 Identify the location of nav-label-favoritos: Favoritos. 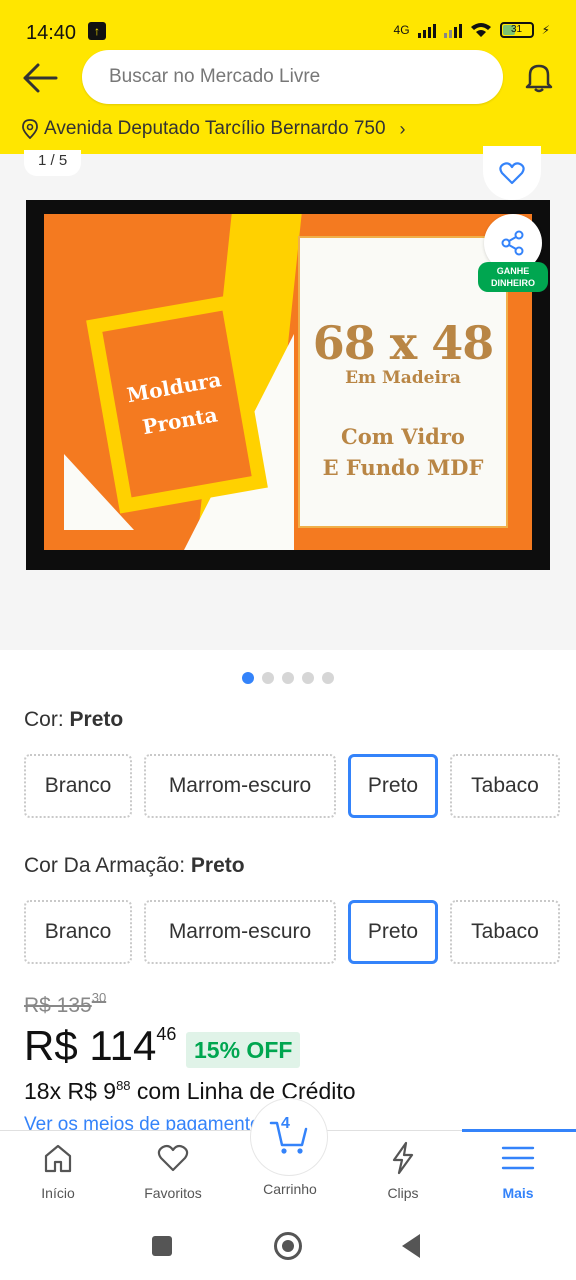
(173, 1193).